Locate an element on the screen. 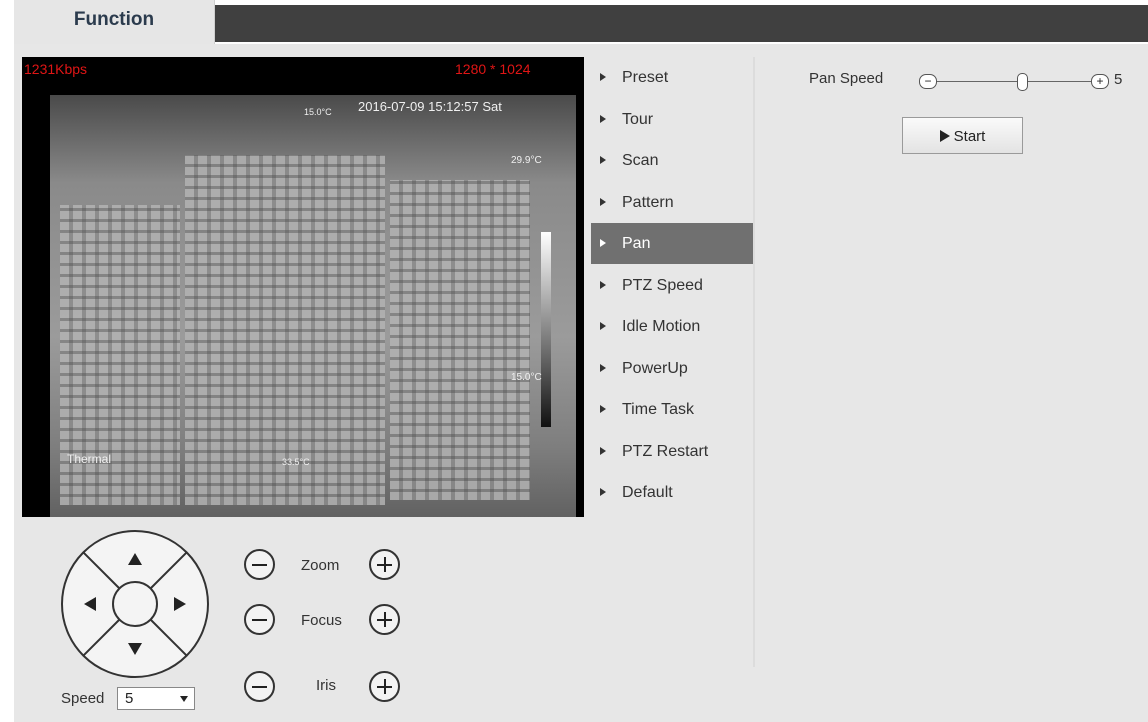  top-bar-fill is located at coordinates (681, 23).